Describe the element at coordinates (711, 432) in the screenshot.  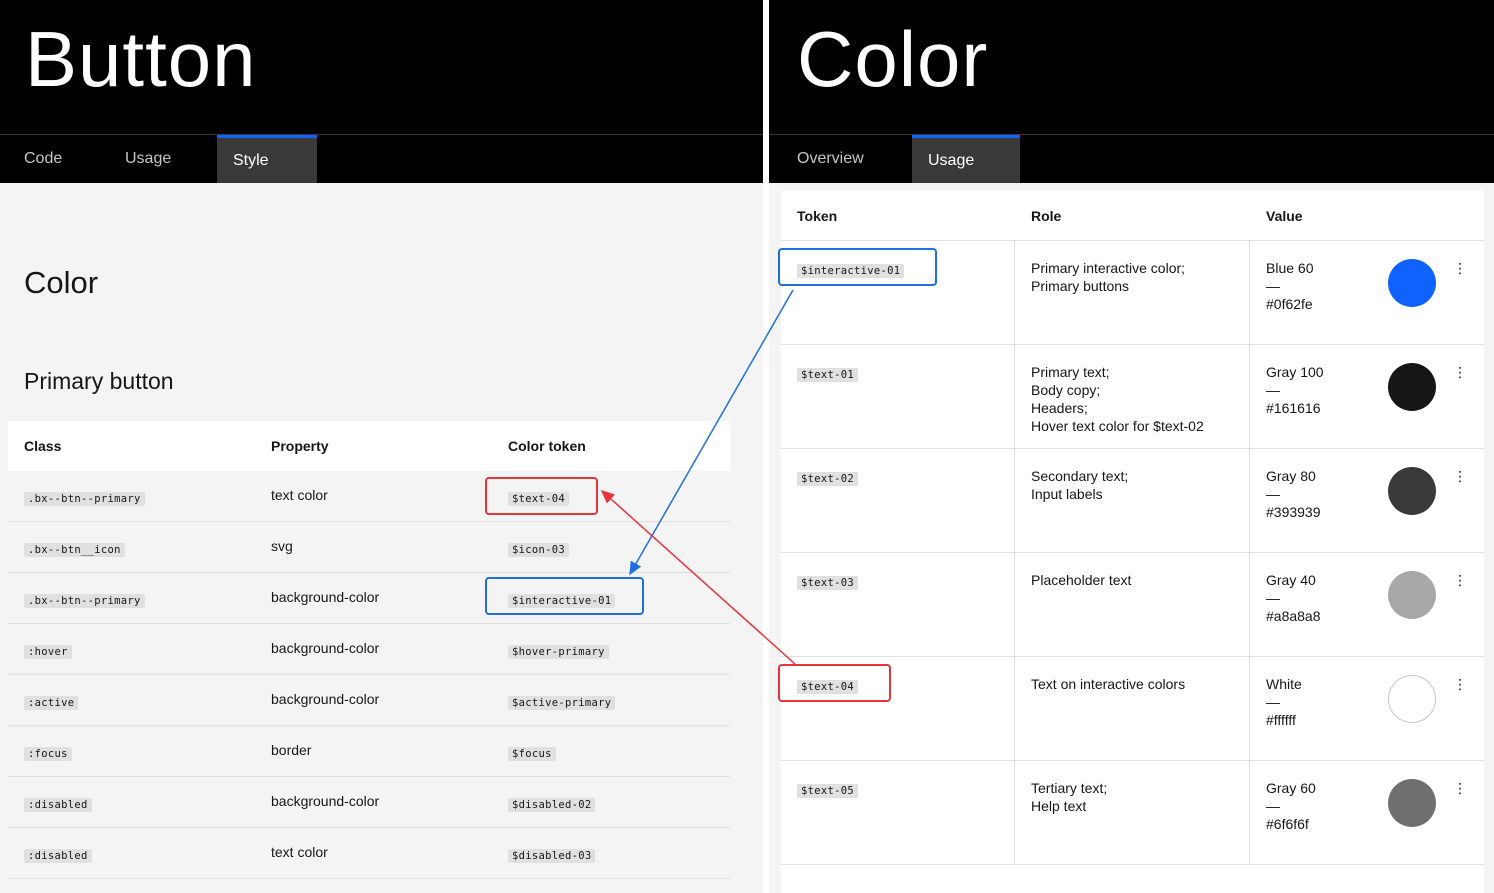
I see `blue-arrow` at that location.